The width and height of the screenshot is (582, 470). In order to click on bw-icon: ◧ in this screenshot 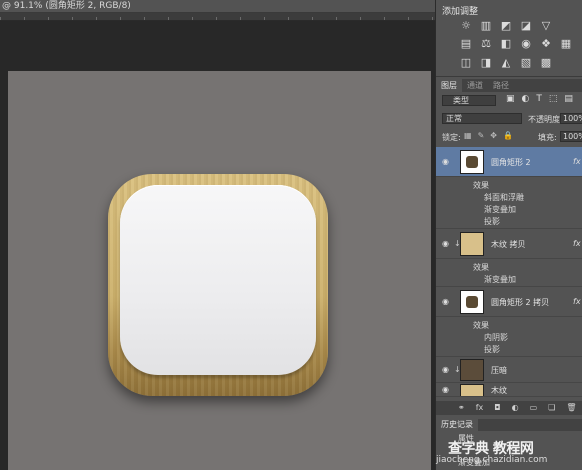, I will do `click(506, 44)`.